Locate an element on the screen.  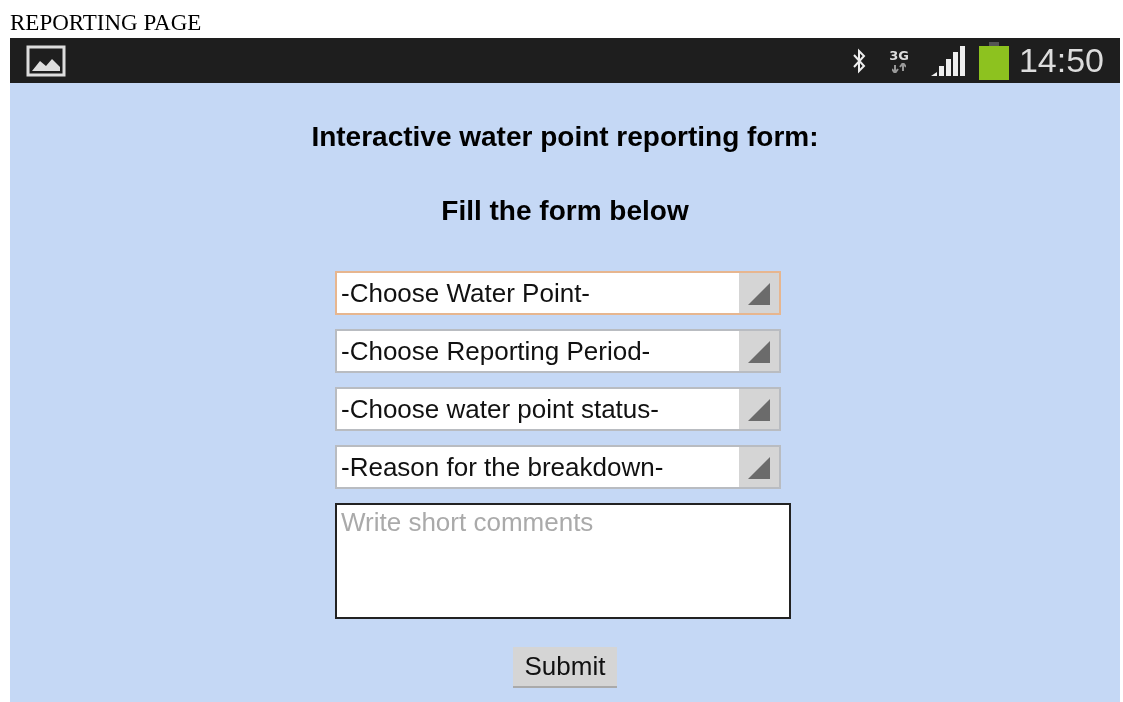
dropdown: -Choose Reporting Period- is located at coordinates (558, 351).